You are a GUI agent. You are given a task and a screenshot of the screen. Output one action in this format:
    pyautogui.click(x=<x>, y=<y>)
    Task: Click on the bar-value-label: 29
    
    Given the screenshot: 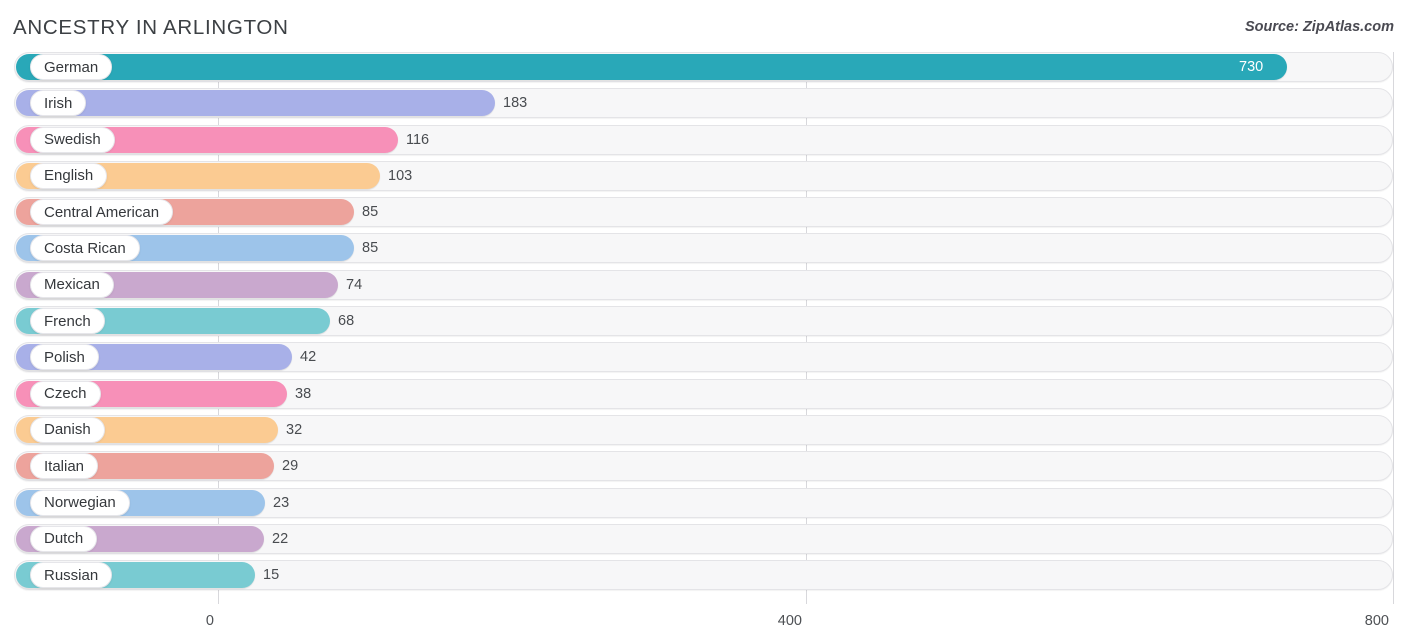 What is the action you would take?
    pyautogui.click(x=290, y=466)
    